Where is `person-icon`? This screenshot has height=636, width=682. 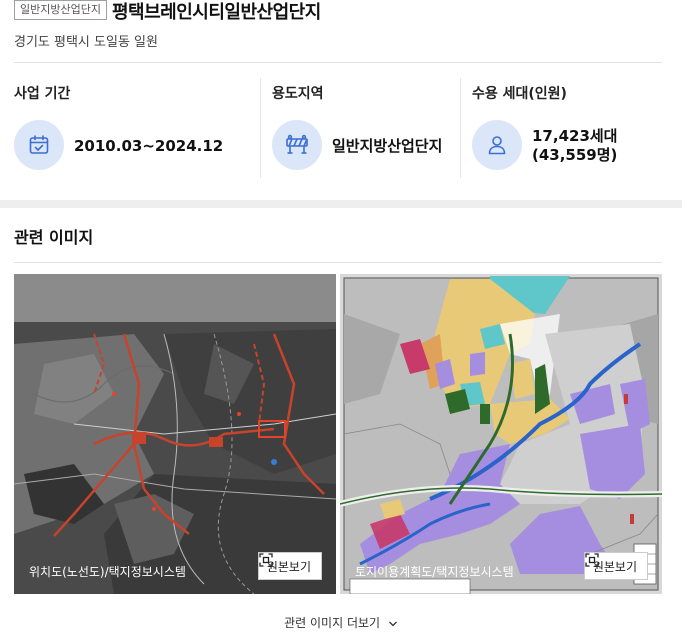 person-icon is located at coordinates (497, 145).